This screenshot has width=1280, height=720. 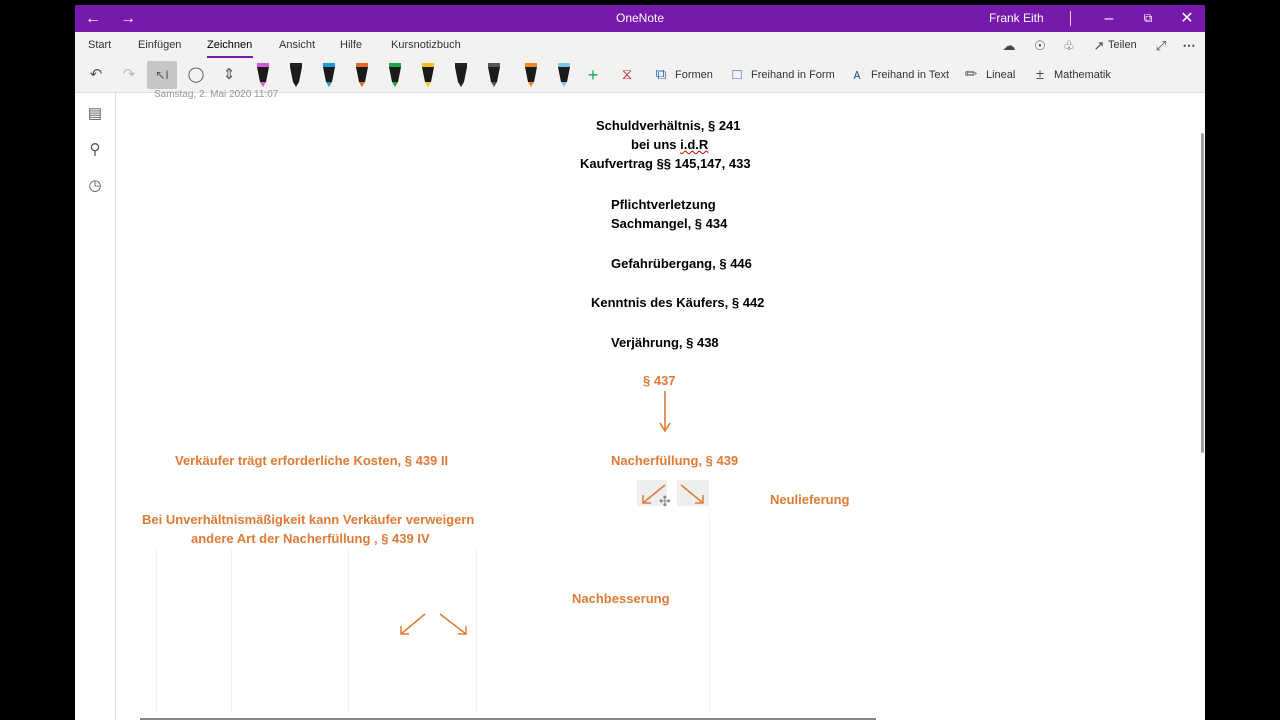 I want to click on tab-kursnotizbuch: Kursnotizbuch, so click(x=426, y=45).